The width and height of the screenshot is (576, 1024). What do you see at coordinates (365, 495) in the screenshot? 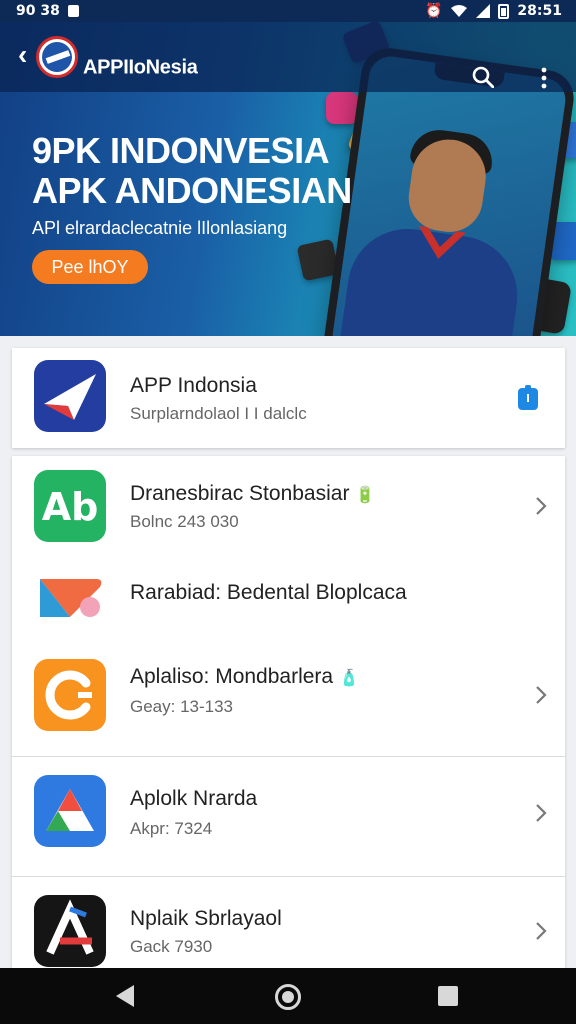
I see `battery-badge-icon: 🔋` at bounding box center [365, 495].